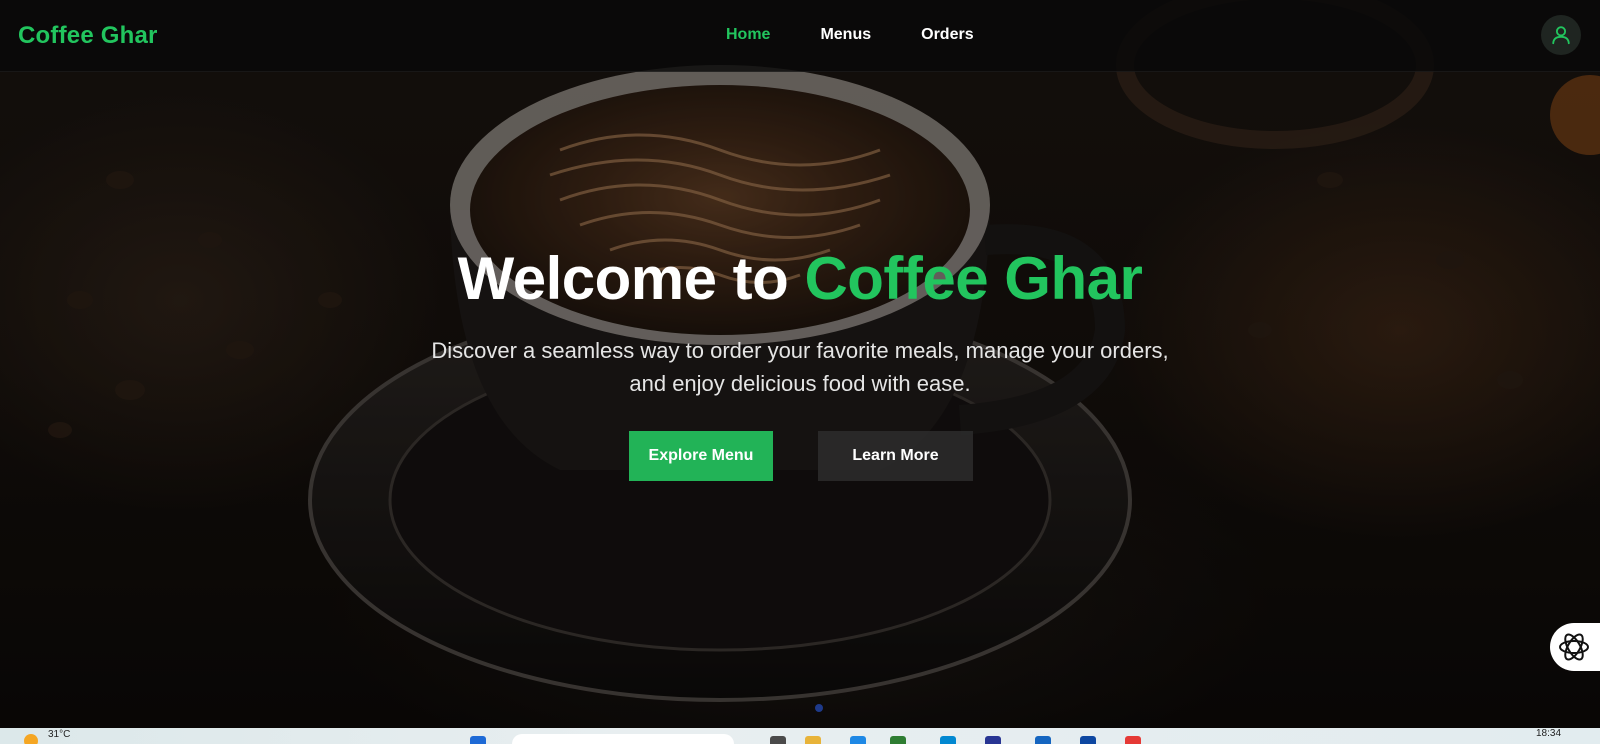 This screenshot has width=1600, height=744. Describe the element at coordinates (778, 740) in the screenshot. I see `task-view-icon` at that location.